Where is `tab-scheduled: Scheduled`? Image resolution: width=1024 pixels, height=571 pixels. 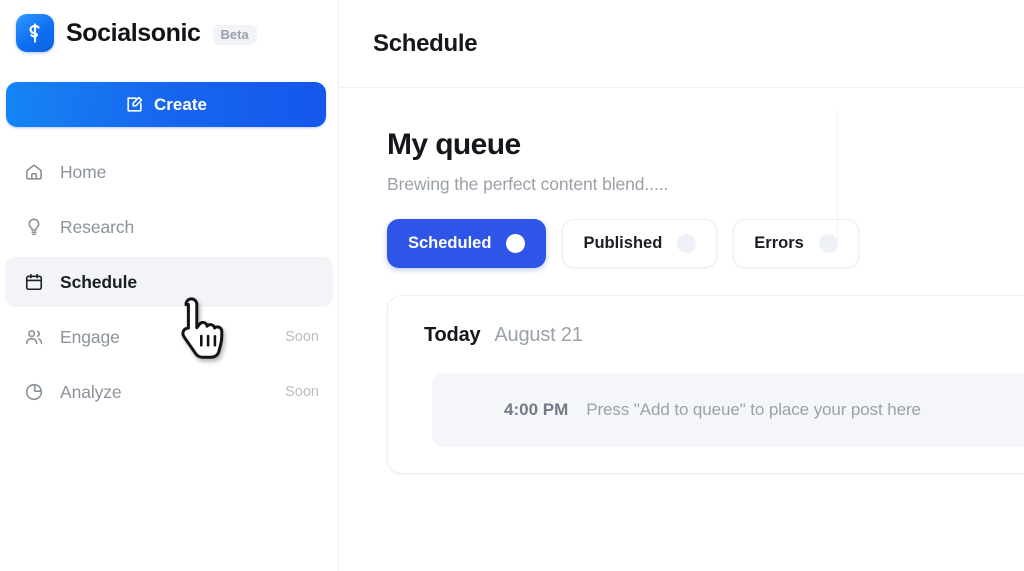
tab-scheduled: Scheduled is located at coordinates (467, 243).